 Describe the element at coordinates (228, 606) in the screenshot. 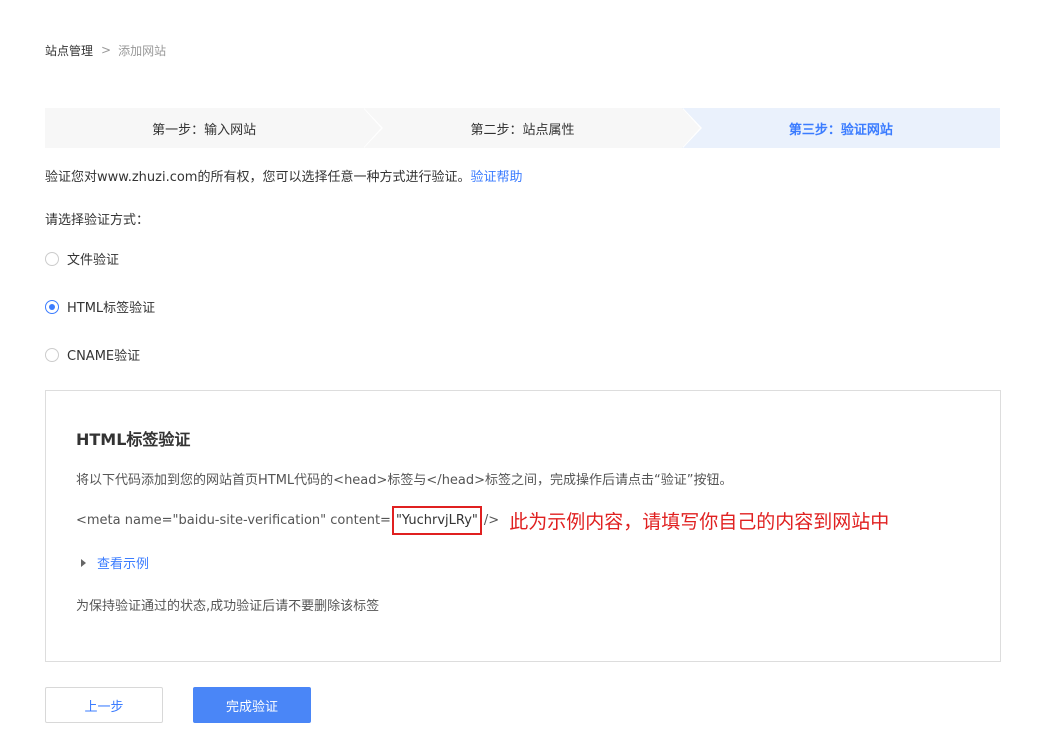

I see `panel-note: 为保持验证通过的状态,成功验证后请不要删除该标签` at that location.